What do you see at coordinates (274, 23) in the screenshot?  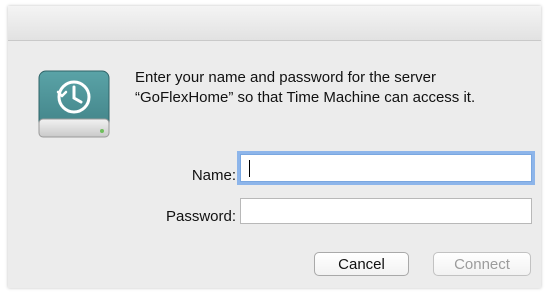 I see `dialog-titlebar` at bounding box center [274, 23].